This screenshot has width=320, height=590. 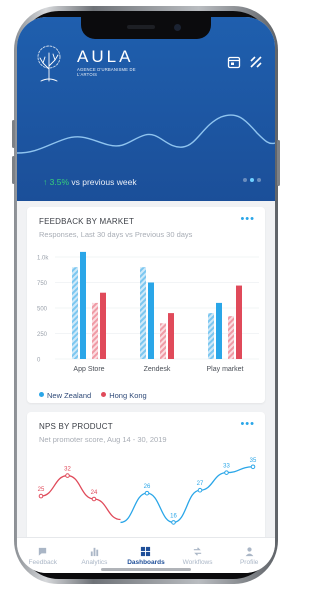 What do you see at coordinates (69, 395) in the screenshot?
I see `legend-label: New Zealand` at bounding box center [69, 395].